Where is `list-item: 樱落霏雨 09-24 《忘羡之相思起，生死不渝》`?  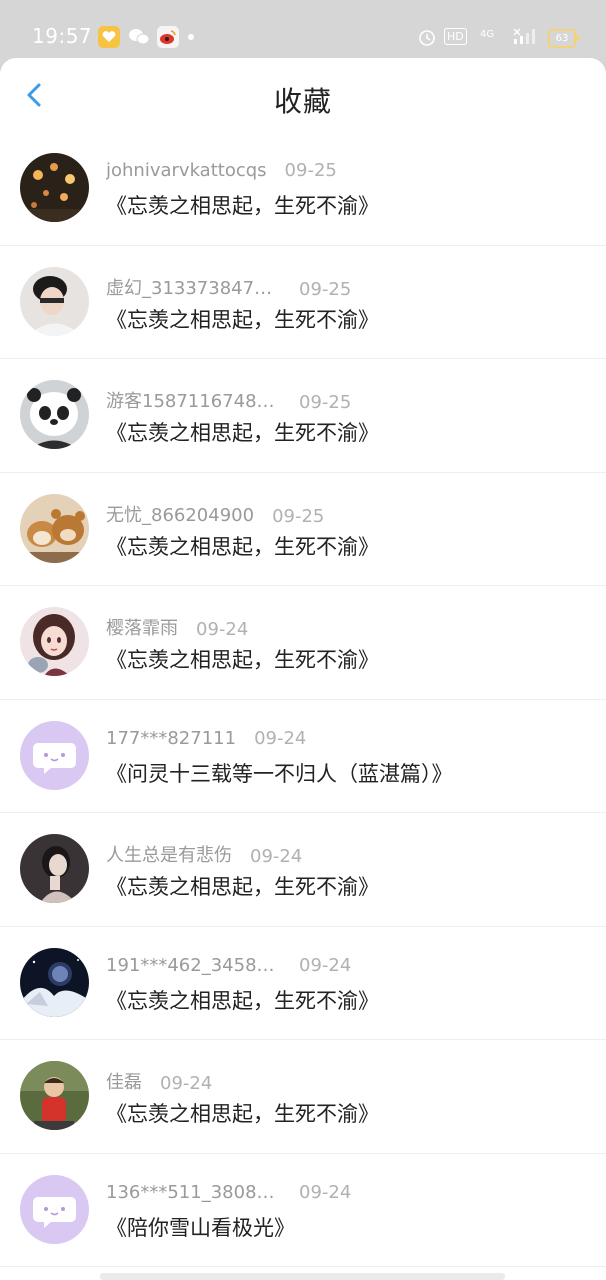 list-item: 樱落霏雨 09-24 《忘羡之相思起，生死不渝》 is located at coordinates (303, 643).